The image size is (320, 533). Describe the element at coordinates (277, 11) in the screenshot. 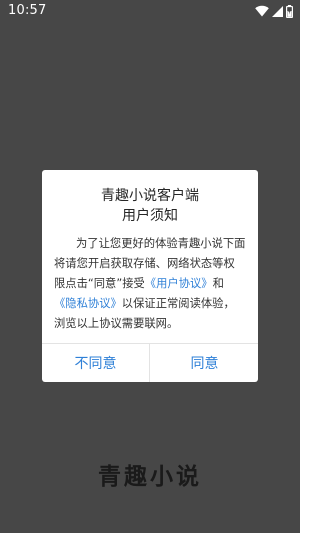

I see `signal-icon` at that location.